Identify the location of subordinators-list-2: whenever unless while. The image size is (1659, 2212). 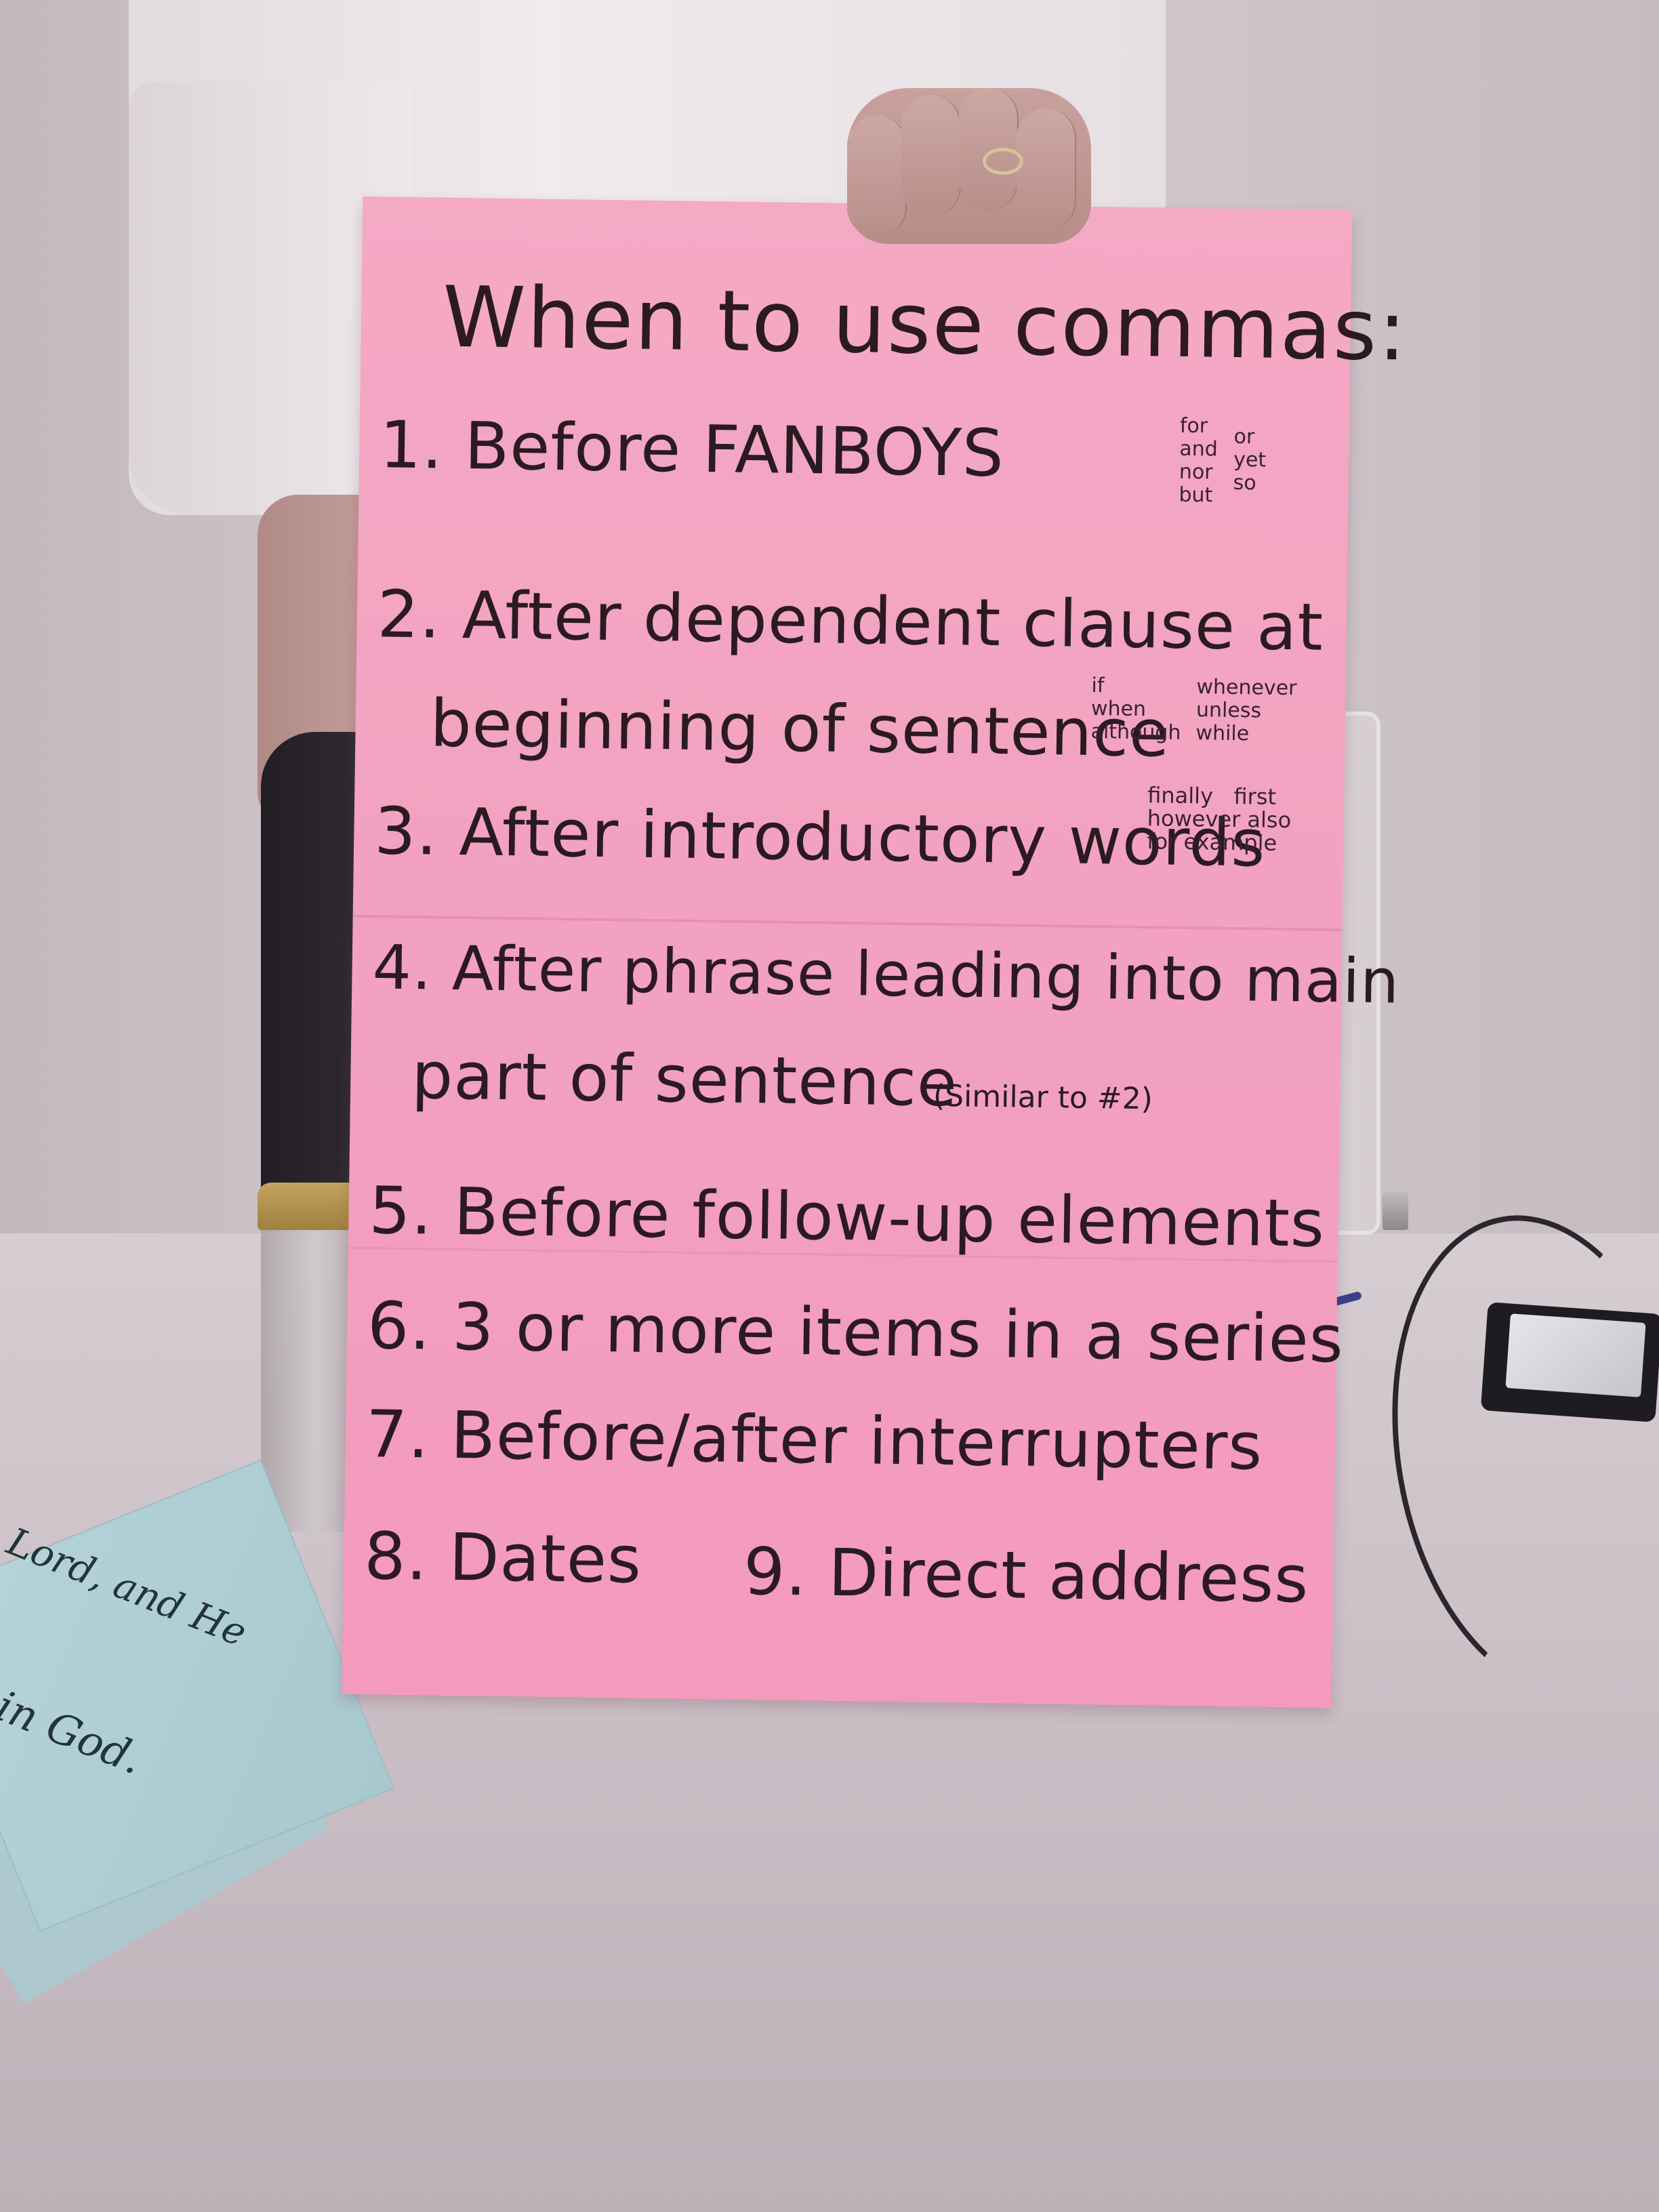
(1246, 710).